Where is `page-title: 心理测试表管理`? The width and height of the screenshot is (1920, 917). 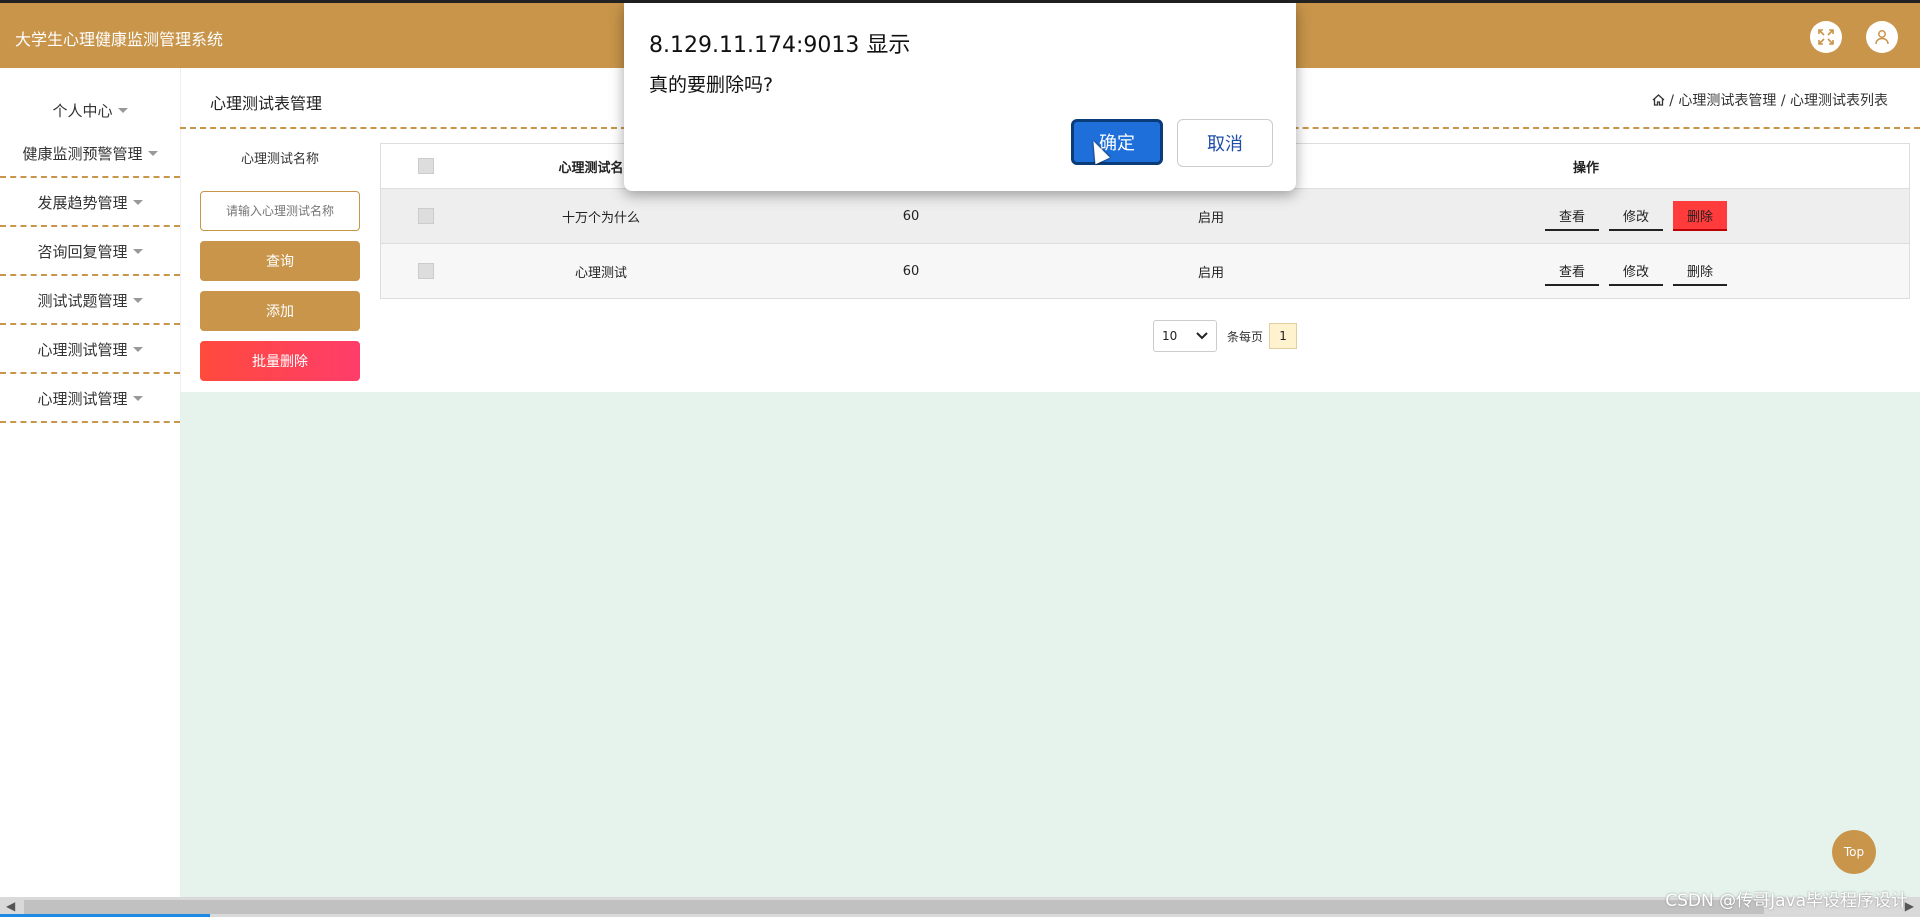
page-title: 心理测试表管理 is located at coordinates (266, 103).